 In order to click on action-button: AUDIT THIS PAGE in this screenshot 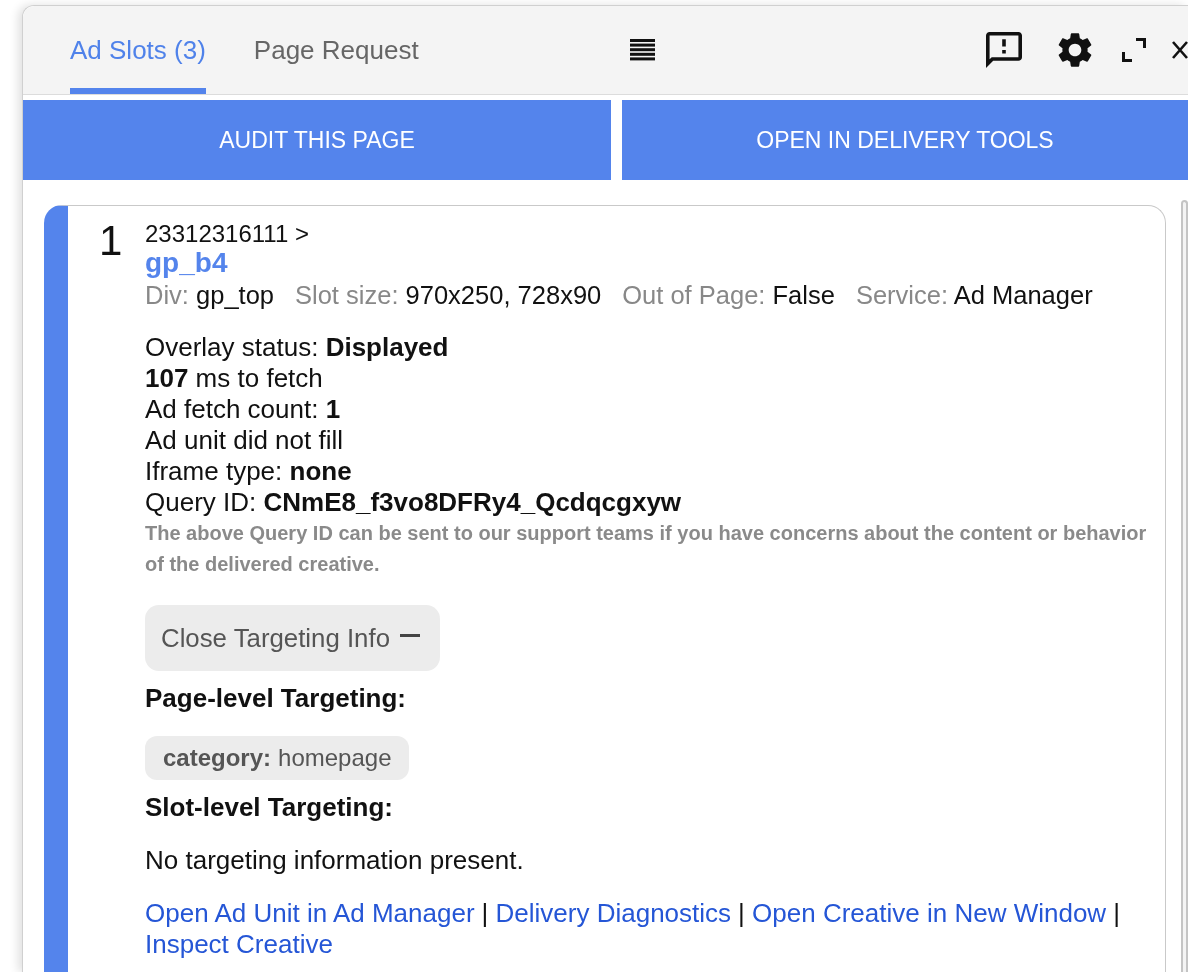, I will do `click(317, 140)`.